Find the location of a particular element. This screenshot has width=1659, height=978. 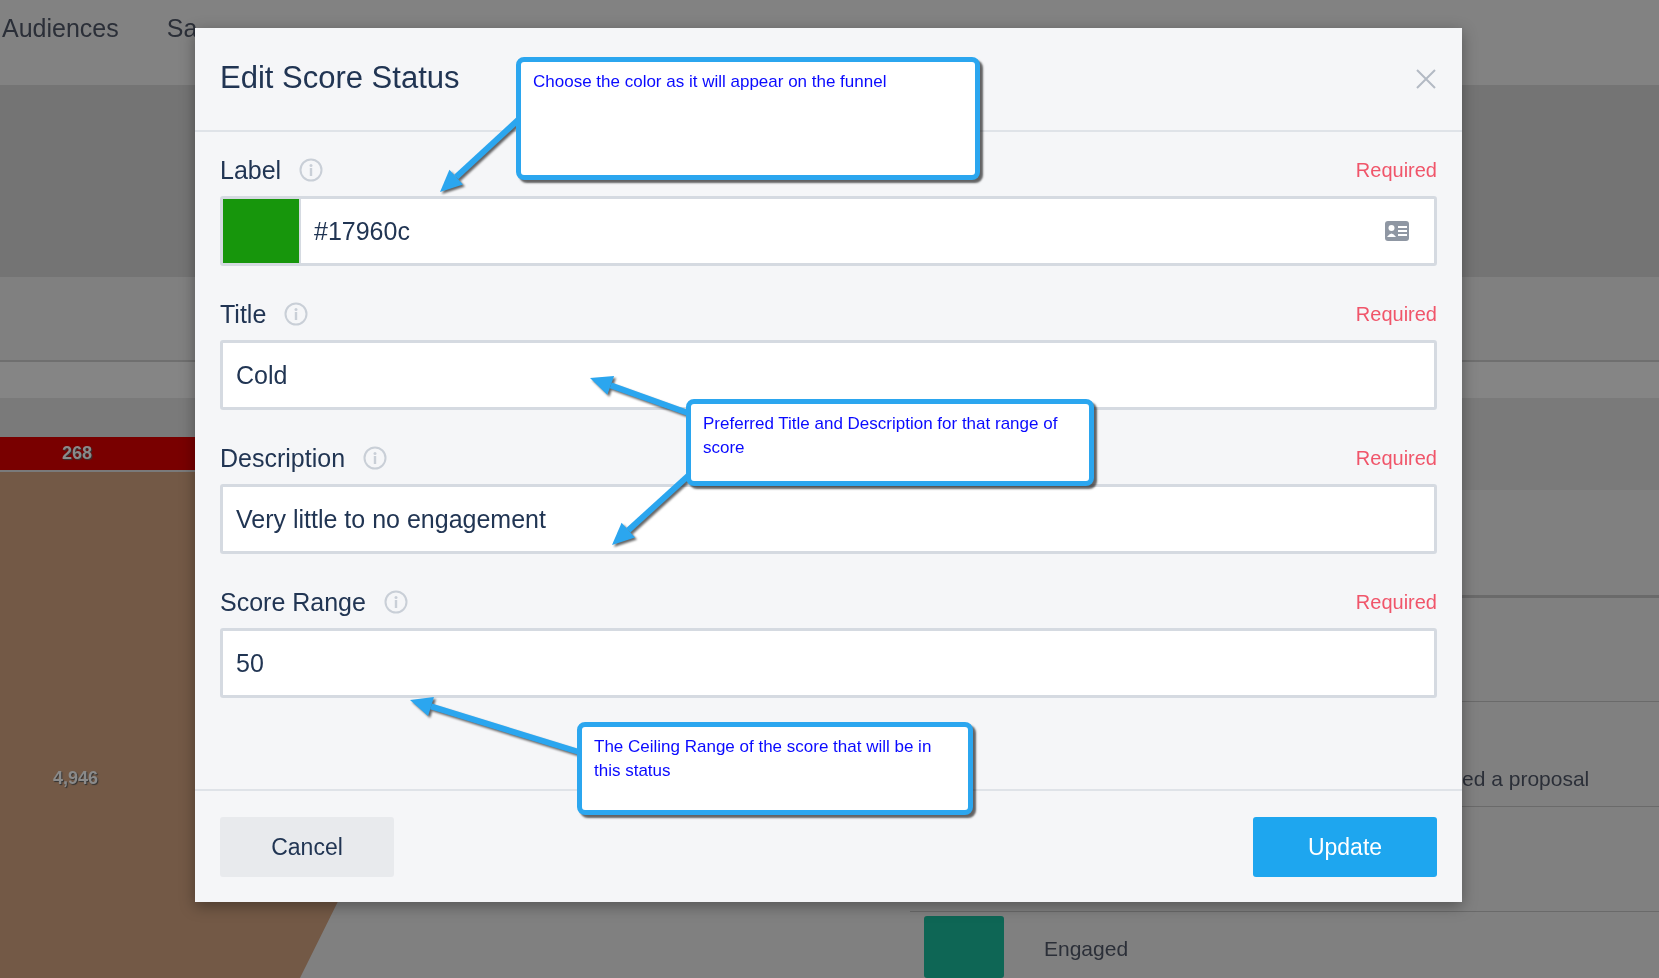

text-field: Very little to no engagement is located at coordinates (828, 519).